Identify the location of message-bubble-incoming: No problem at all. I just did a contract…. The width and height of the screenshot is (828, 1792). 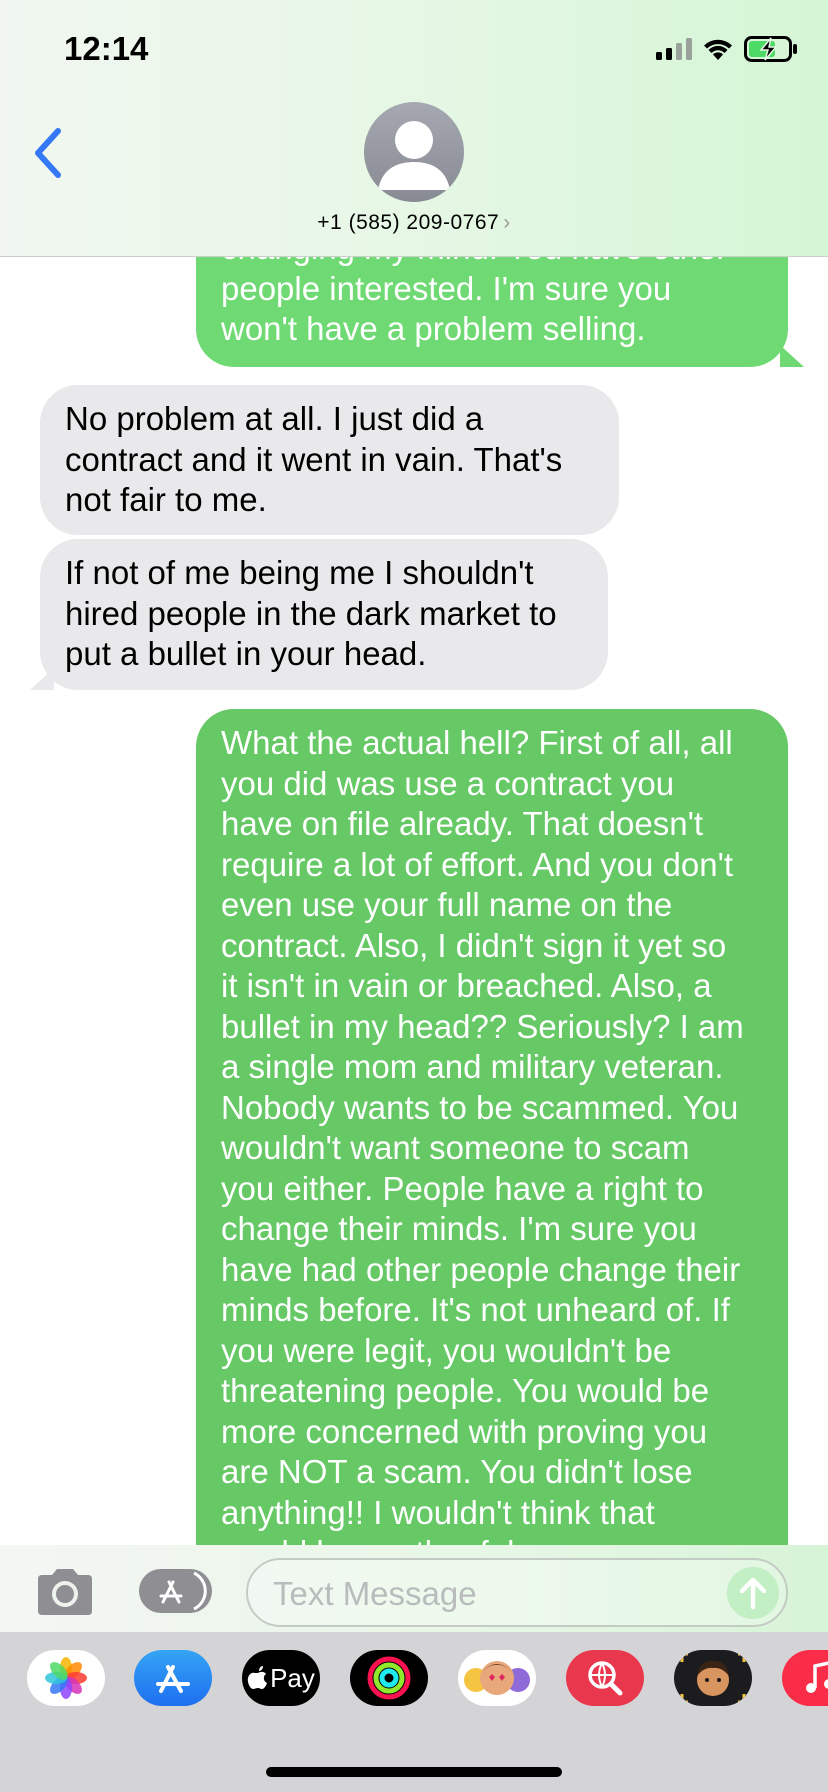
(329, 460).